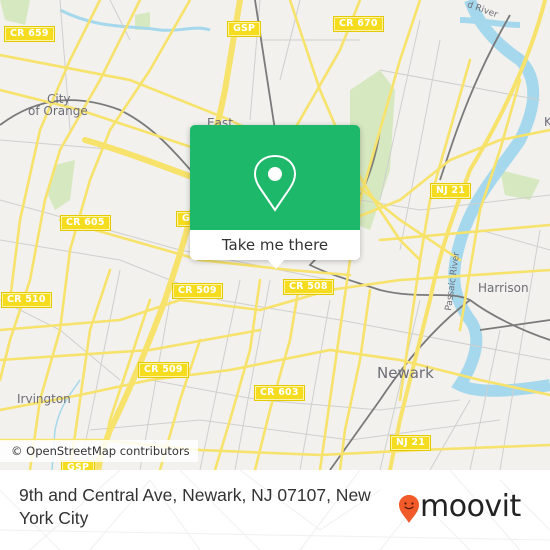 Image resolution: width=550 pixels, height=550 pixels. What do you see at coordinates (85, 223) in the screenshot?
I see `road-shield: CR 605` at bounding box center [85, 223].